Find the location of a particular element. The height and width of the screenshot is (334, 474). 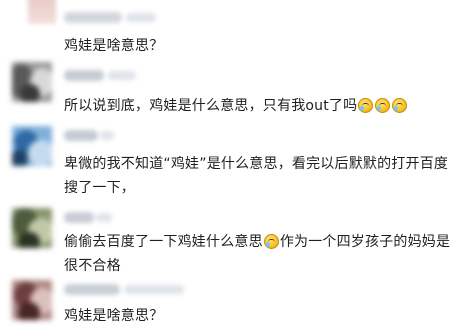

cropped-avatar is located at coordinates (42, 12).